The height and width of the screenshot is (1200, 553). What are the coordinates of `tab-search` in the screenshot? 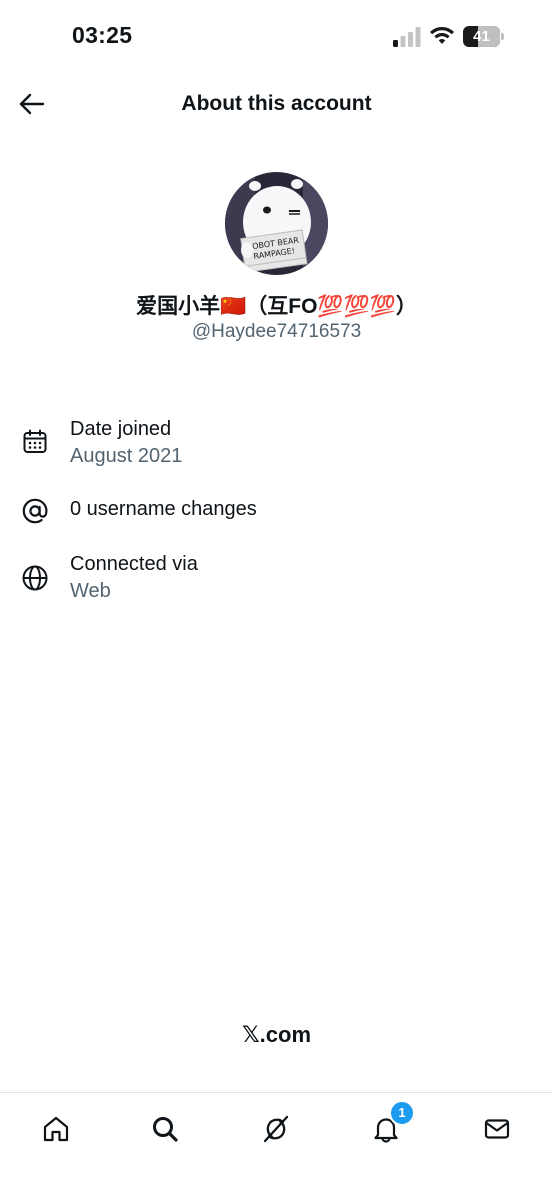 It's located at (165, 1129).